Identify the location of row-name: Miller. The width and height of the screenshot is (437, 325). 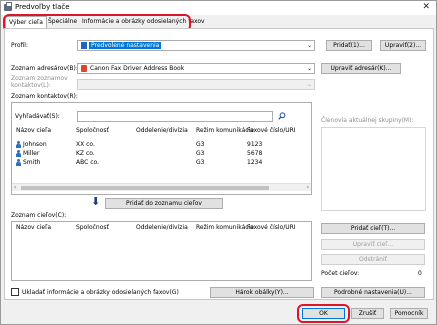
(31, 153).